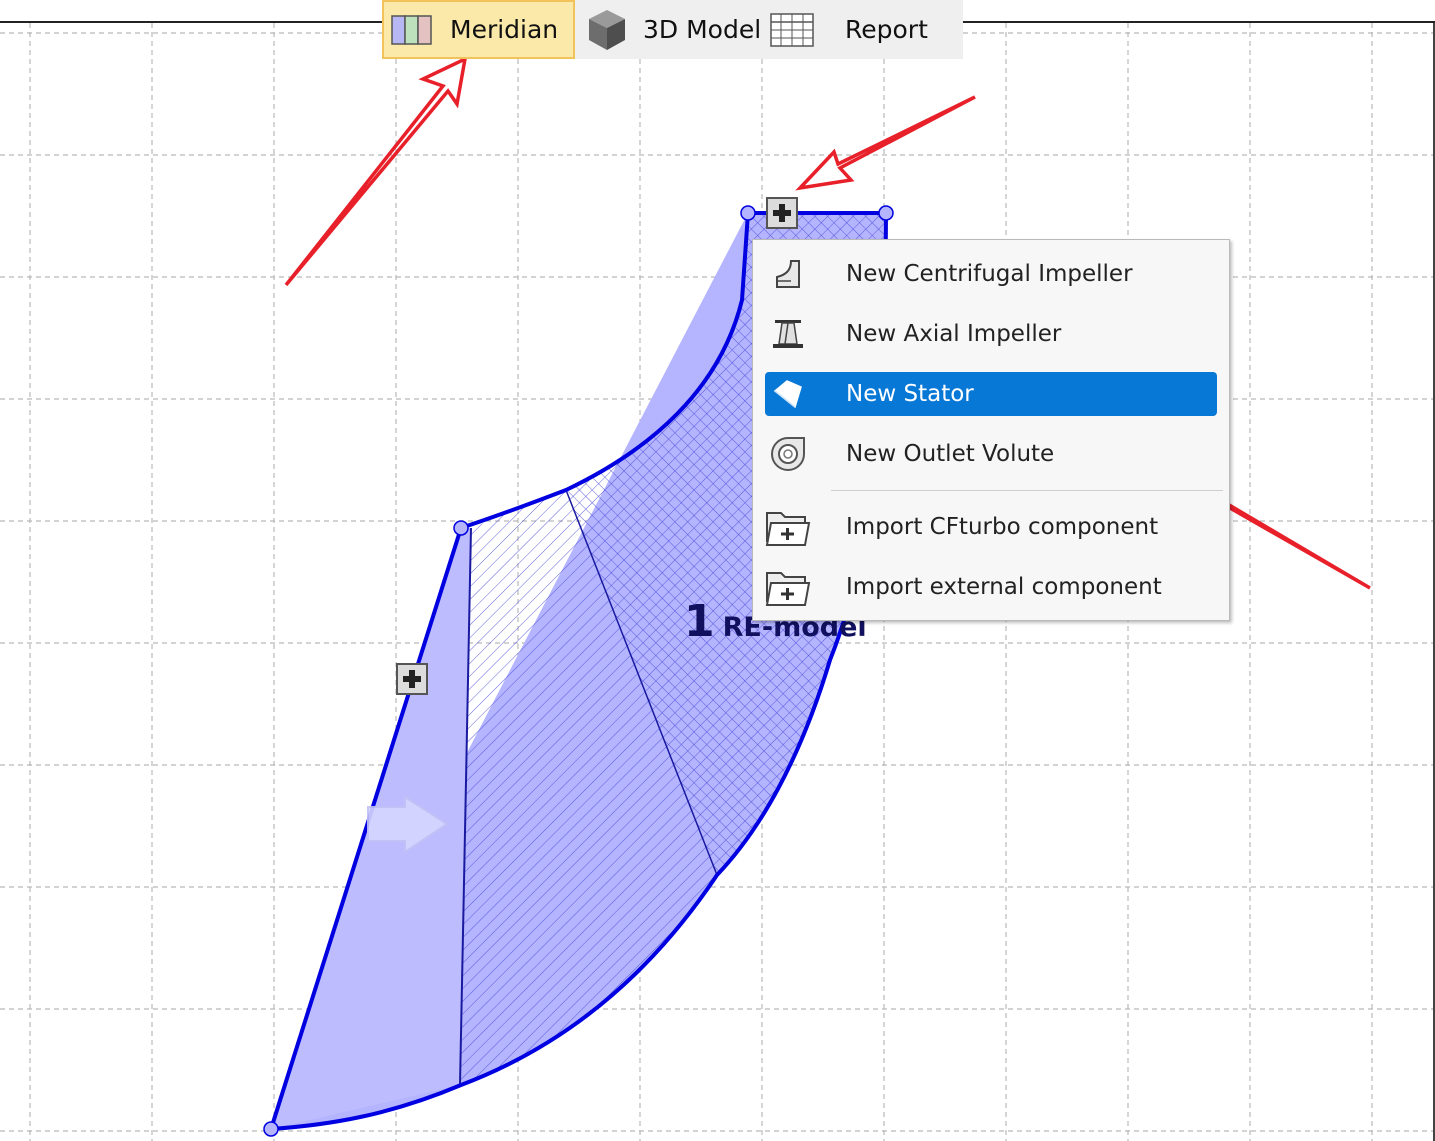 This screenshot has width=1435, height=1141. Describe the element at coordinates (1002, 527) in the screenshot. I see `menu-item-label: Import CFturbo component` at that location.